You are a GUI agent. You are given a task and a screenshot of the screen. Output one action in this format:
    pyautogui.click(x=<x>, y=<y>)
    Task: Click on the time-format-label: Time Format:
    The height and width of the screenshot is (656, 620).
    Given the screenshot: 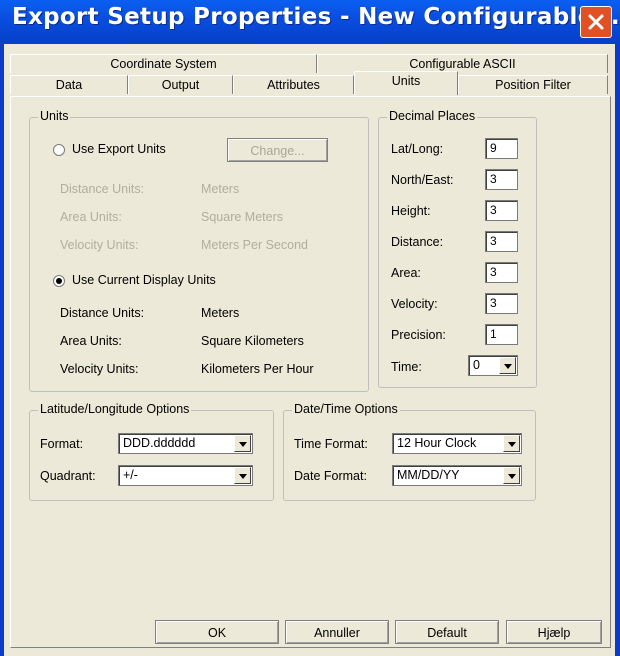 What is the action you would take?
    pyautogui.click(x=331, y=444)
    